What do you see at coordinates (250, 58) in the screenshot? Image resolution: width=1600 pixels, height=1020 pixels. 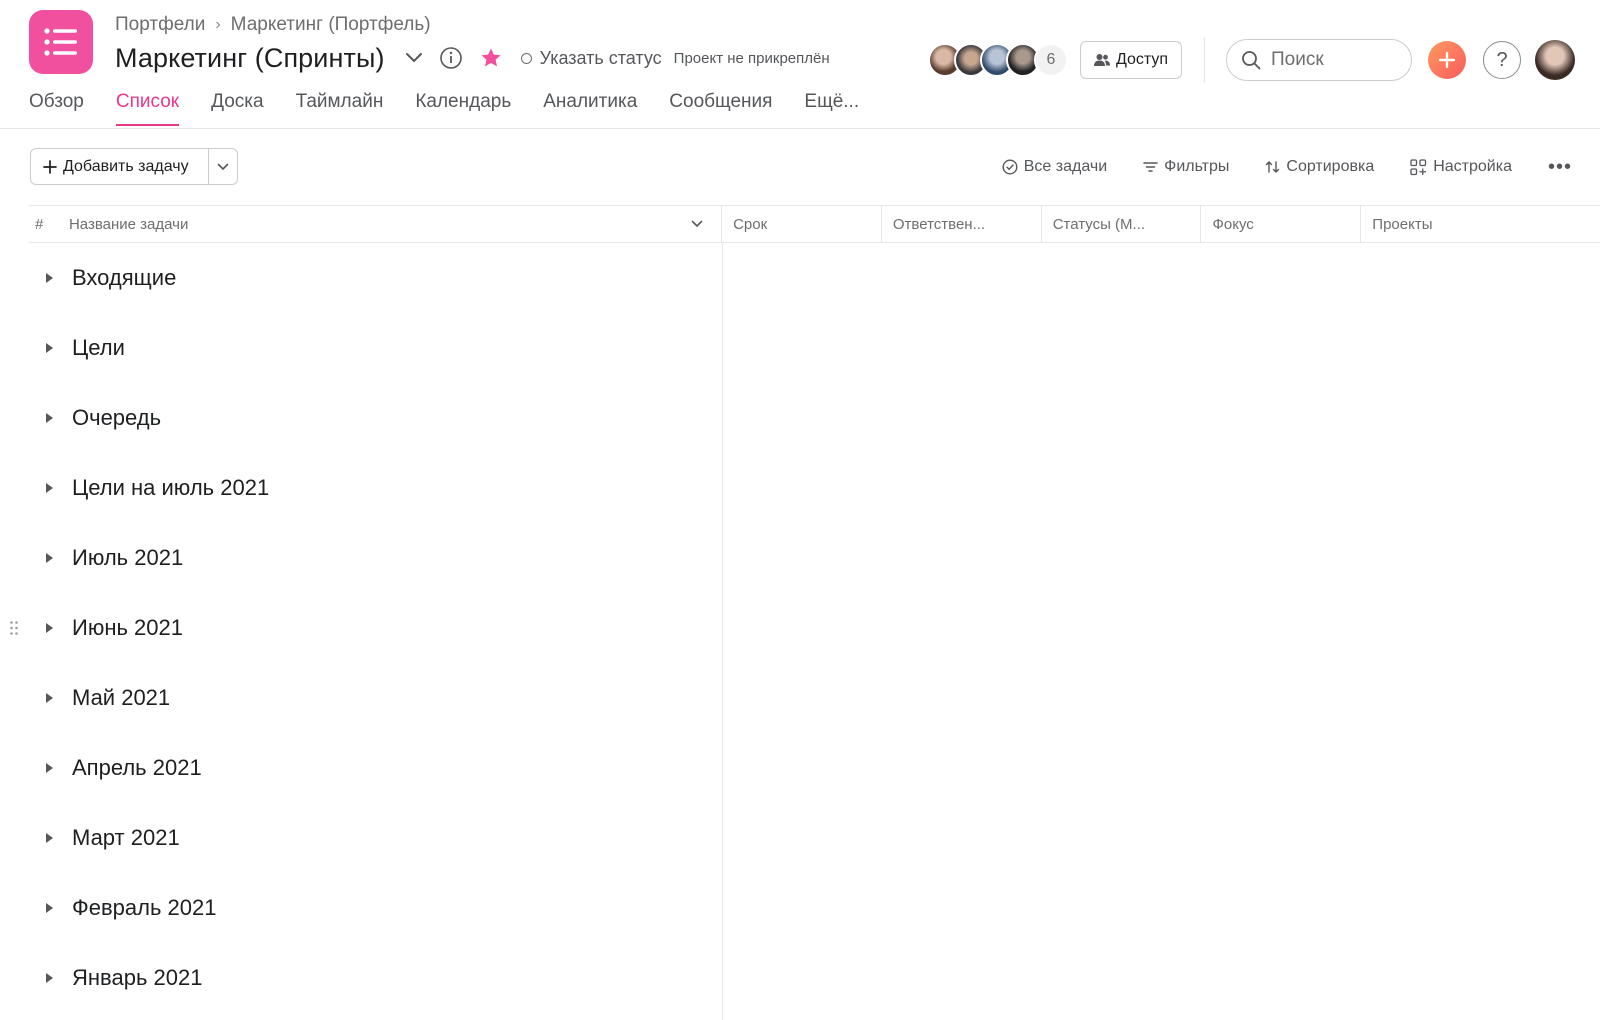 I see `page-title: Маркетинг (Спринты)` at bounding box center [250, 58].